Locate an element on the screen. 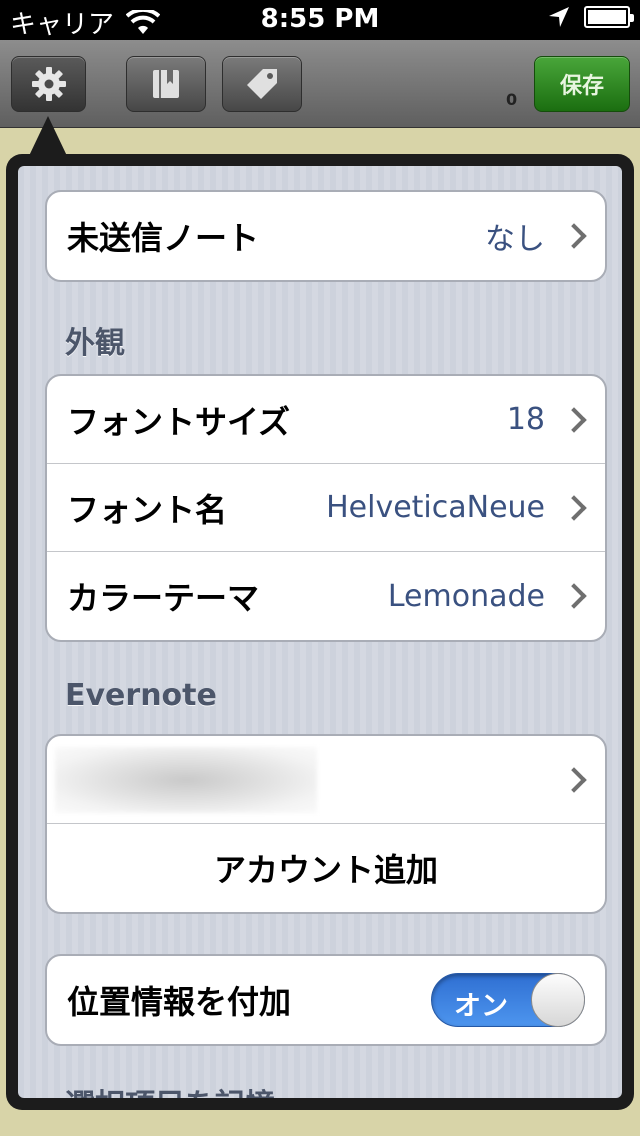 The width and height of the screenshot is (640, 1136). note-count: 0 is located at coordinates (512, 99).